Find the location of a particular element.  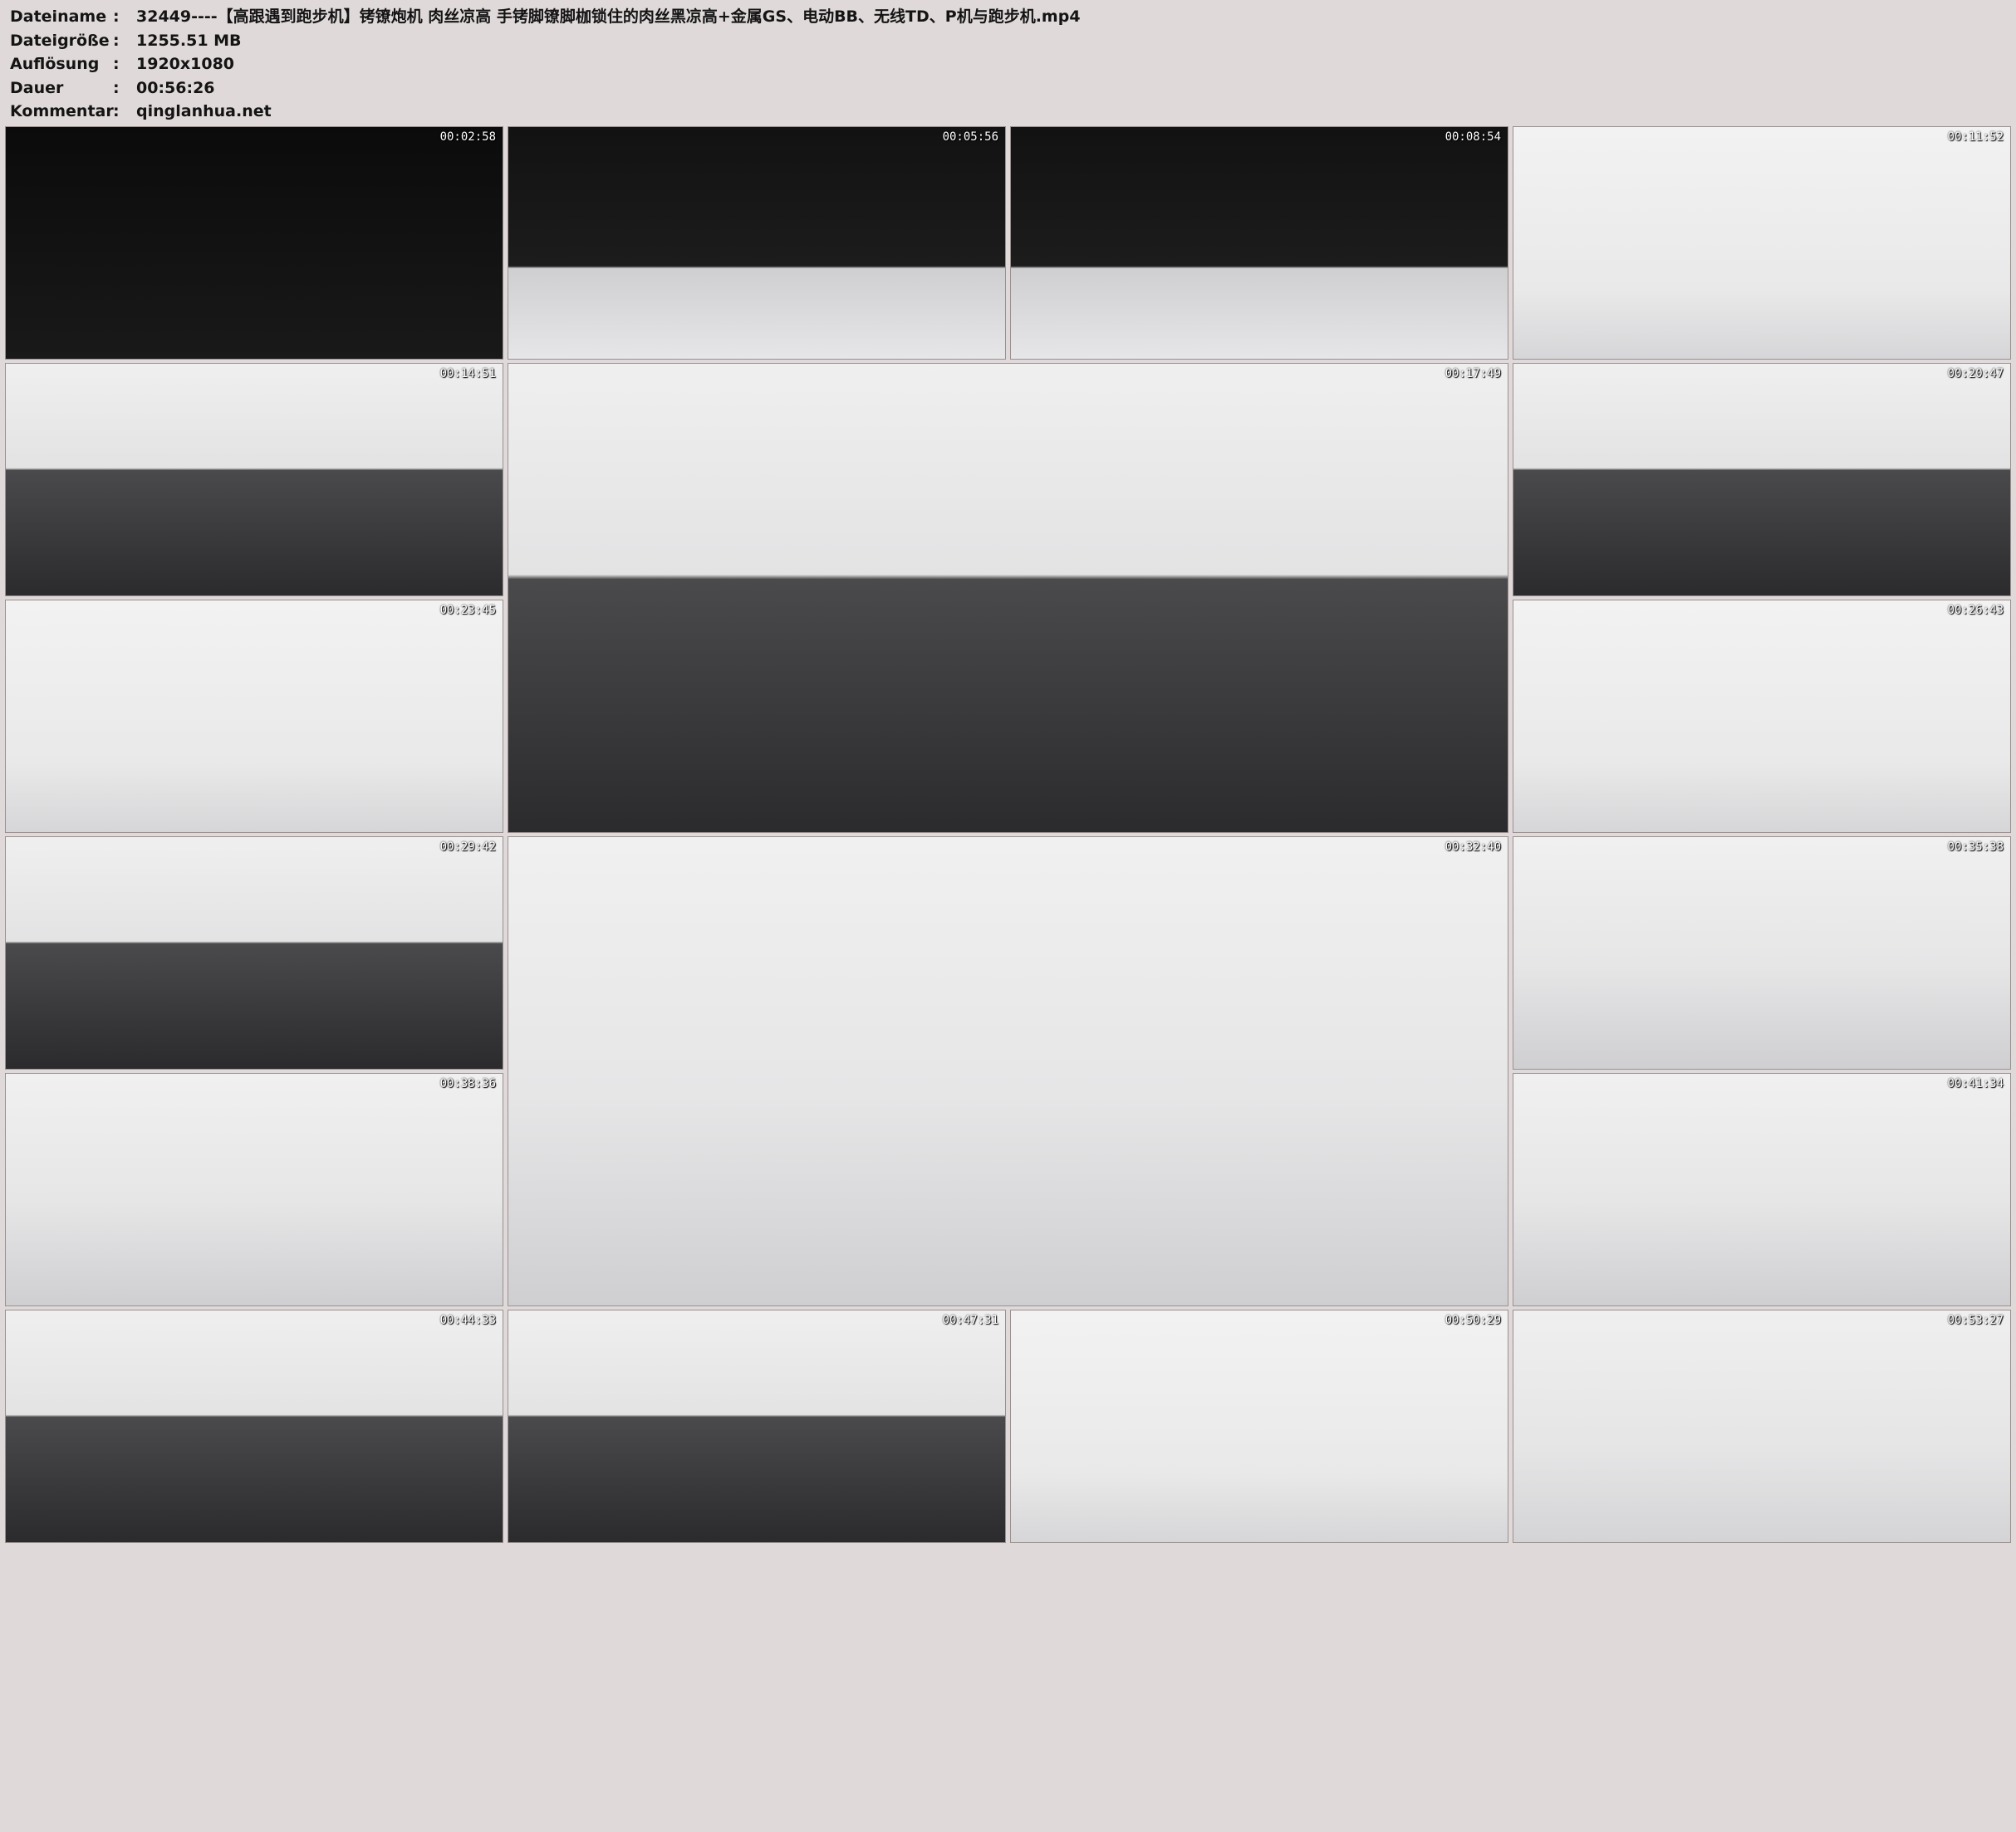

thumbnail-timestamp: 00:17:49 is located at coordinates (1473, 373).